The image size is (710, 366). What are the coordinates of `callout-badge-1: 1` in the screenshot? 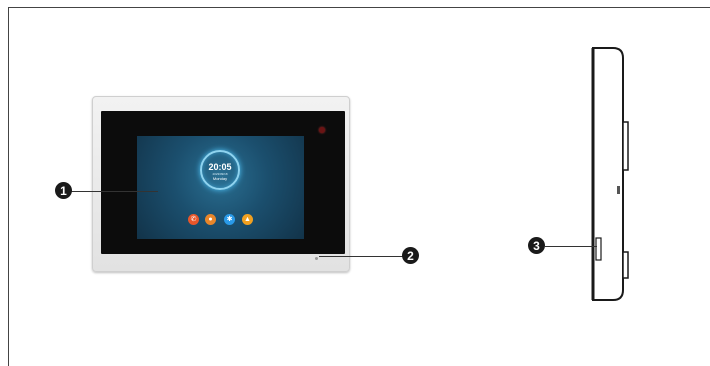 It's located at (63, 190).